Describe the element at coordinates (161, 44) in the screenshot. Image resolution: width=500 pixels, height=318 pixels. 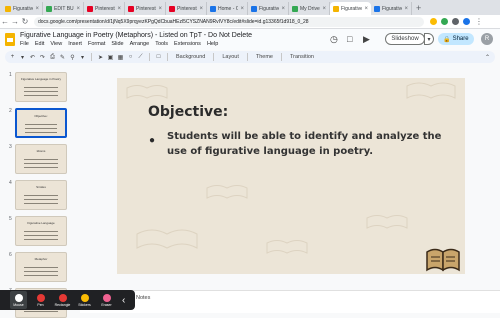
I see `menu-item: Tools` at that location.